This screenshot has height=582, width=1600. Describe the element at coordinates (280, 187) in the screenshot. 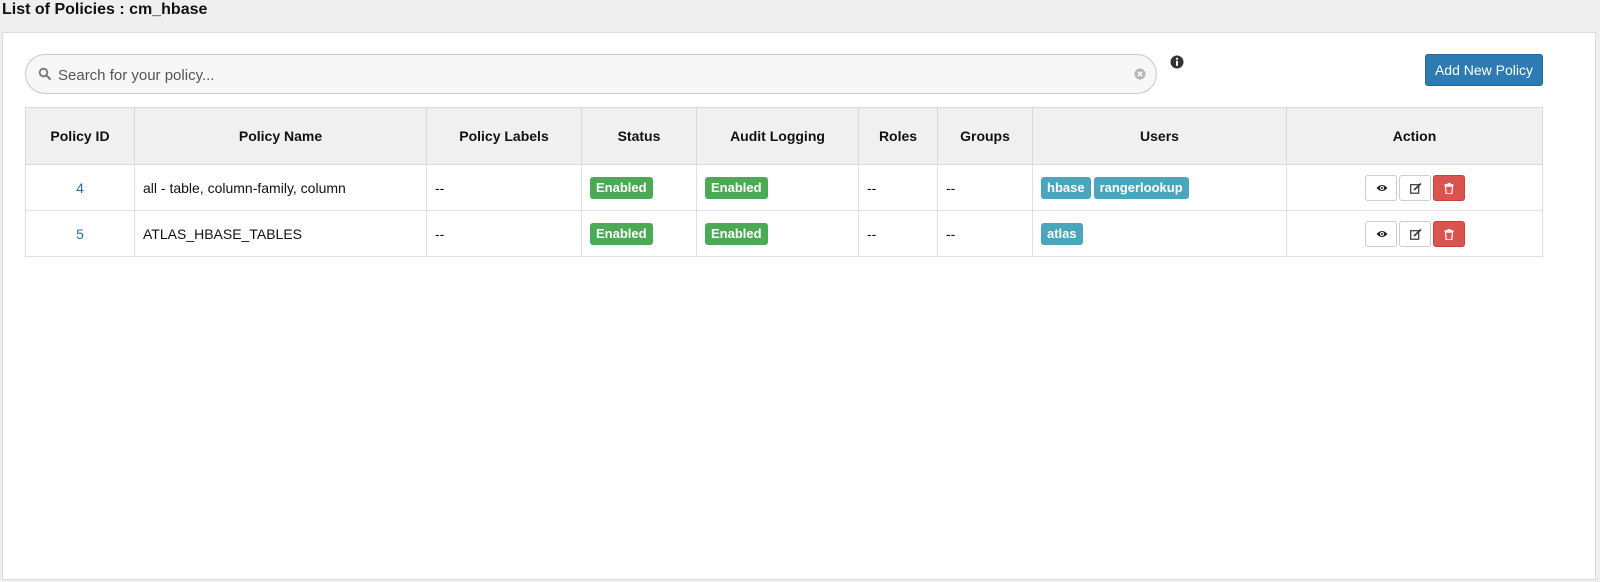

I see `policy-name-cell: all - table, column-family, column` at that location.